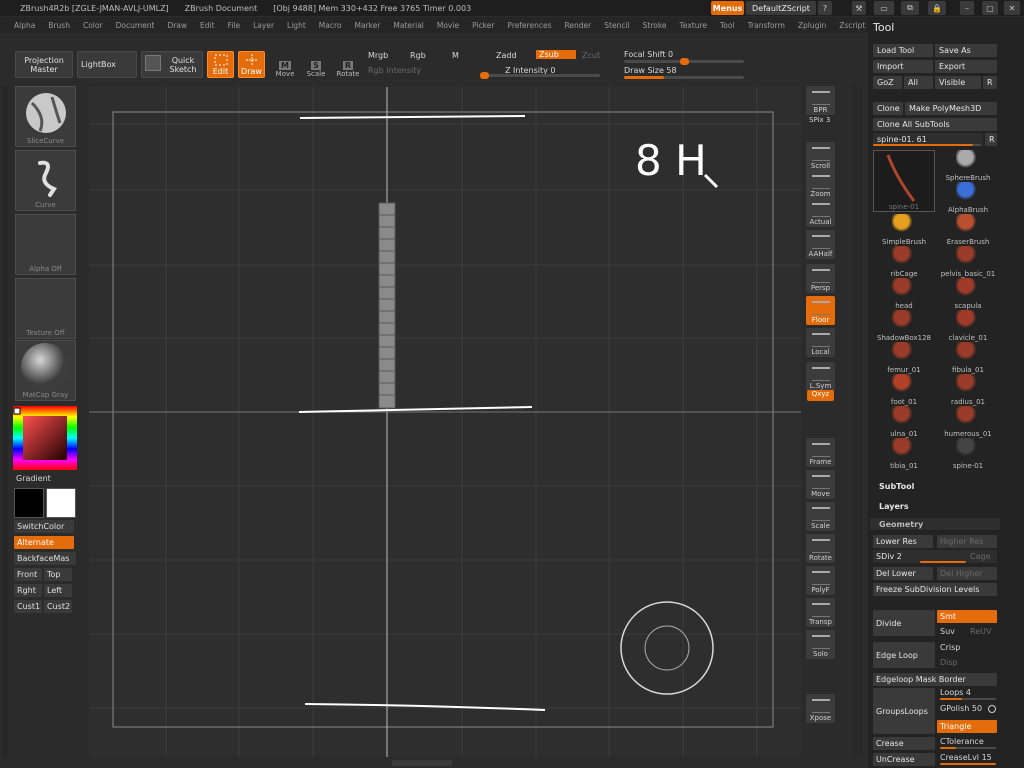  I want to click on transp-button: Transp, so click(820, 612).